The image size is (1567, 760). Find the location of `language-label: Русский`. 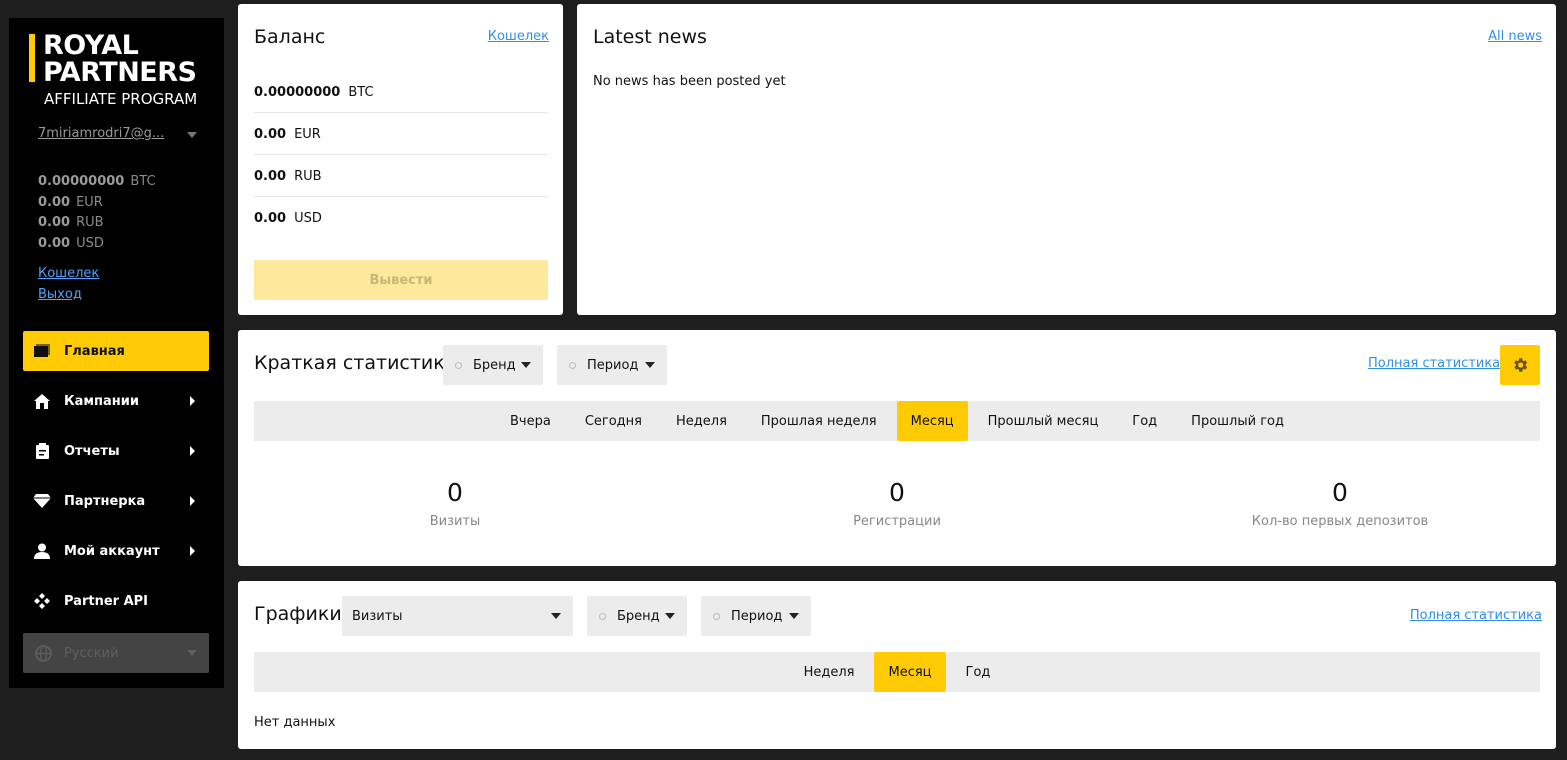

language-label: Русский is located at coordinates (91, 653).